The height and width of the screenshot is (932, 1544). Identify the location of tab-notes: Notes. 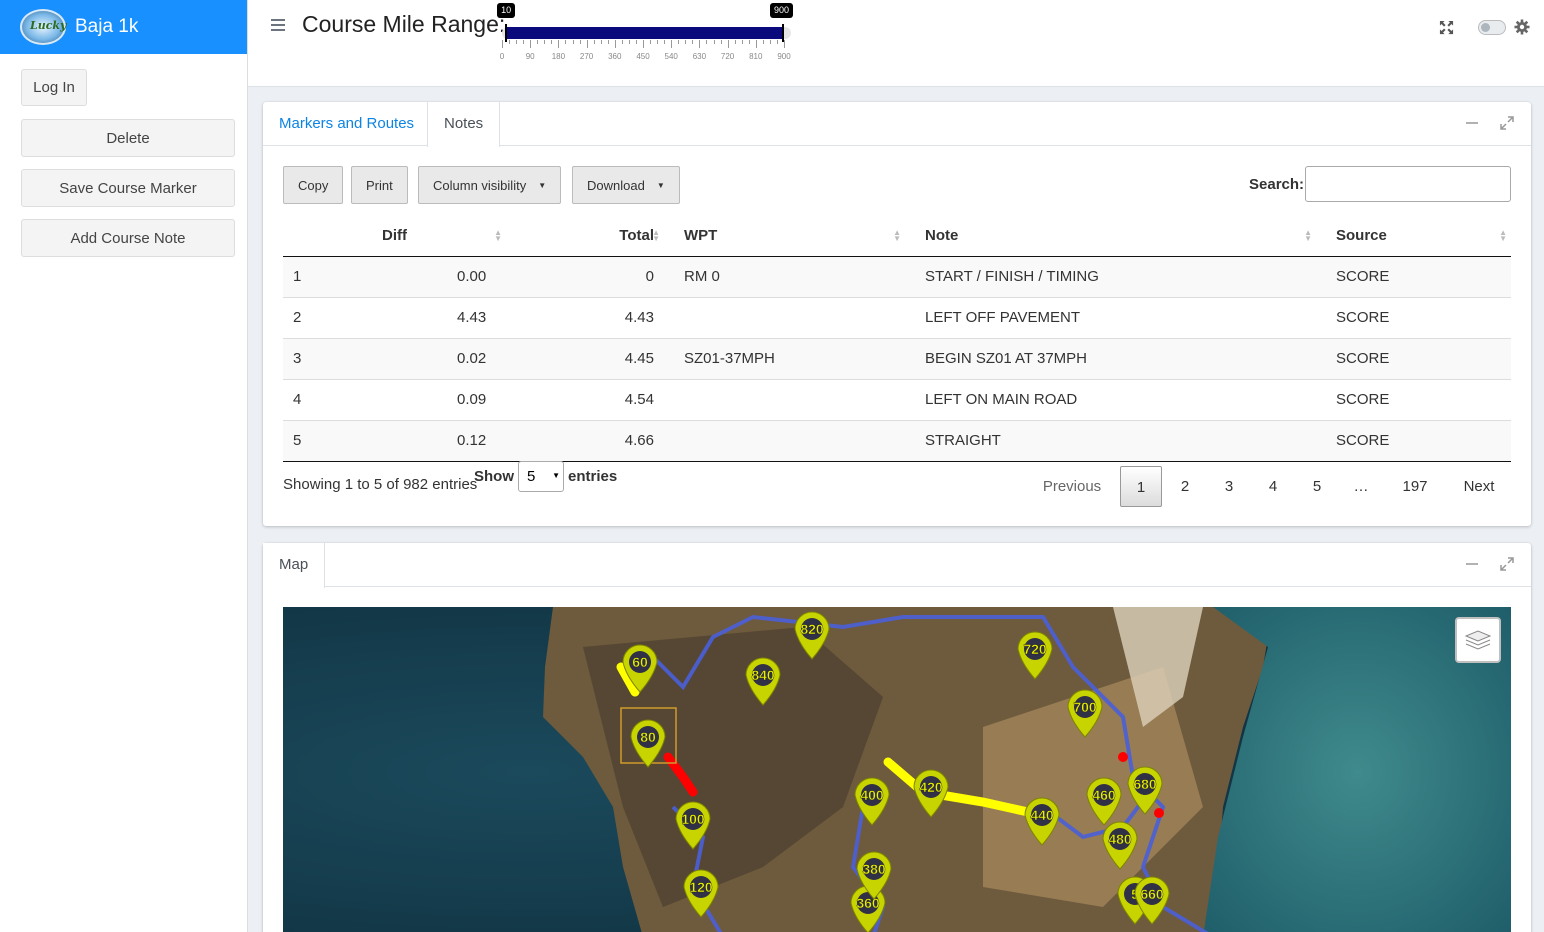
(464, 124).